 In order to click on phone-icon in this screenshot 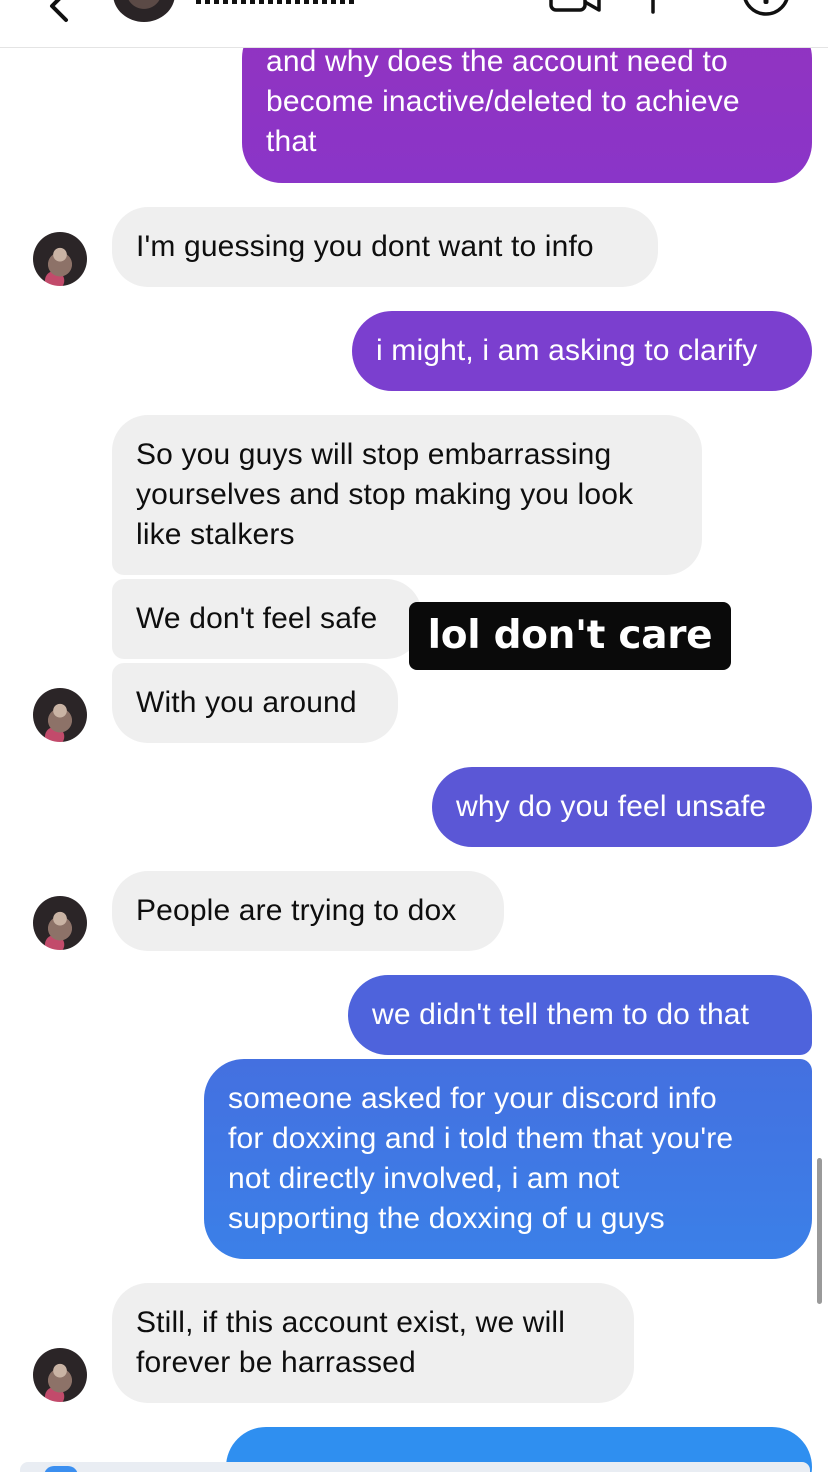, I will do `click(656, 8)`.